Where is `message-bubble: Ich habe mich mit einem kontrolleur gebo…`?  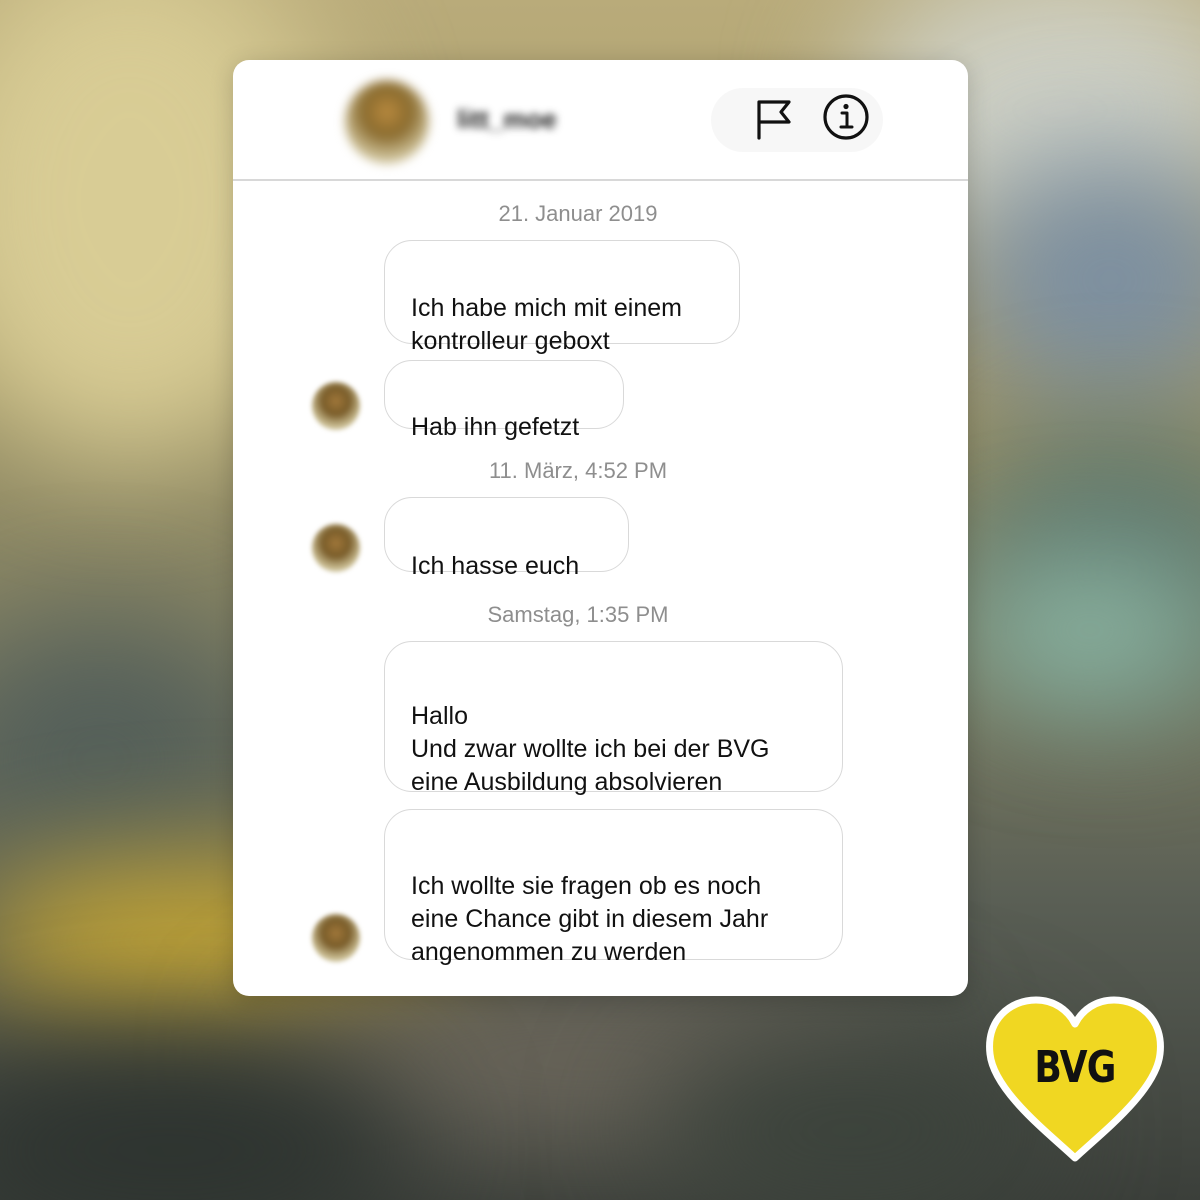
message-bubble: Ich habe mich mit einem kontrolleur gebo… is located at coordinates (562, 297).